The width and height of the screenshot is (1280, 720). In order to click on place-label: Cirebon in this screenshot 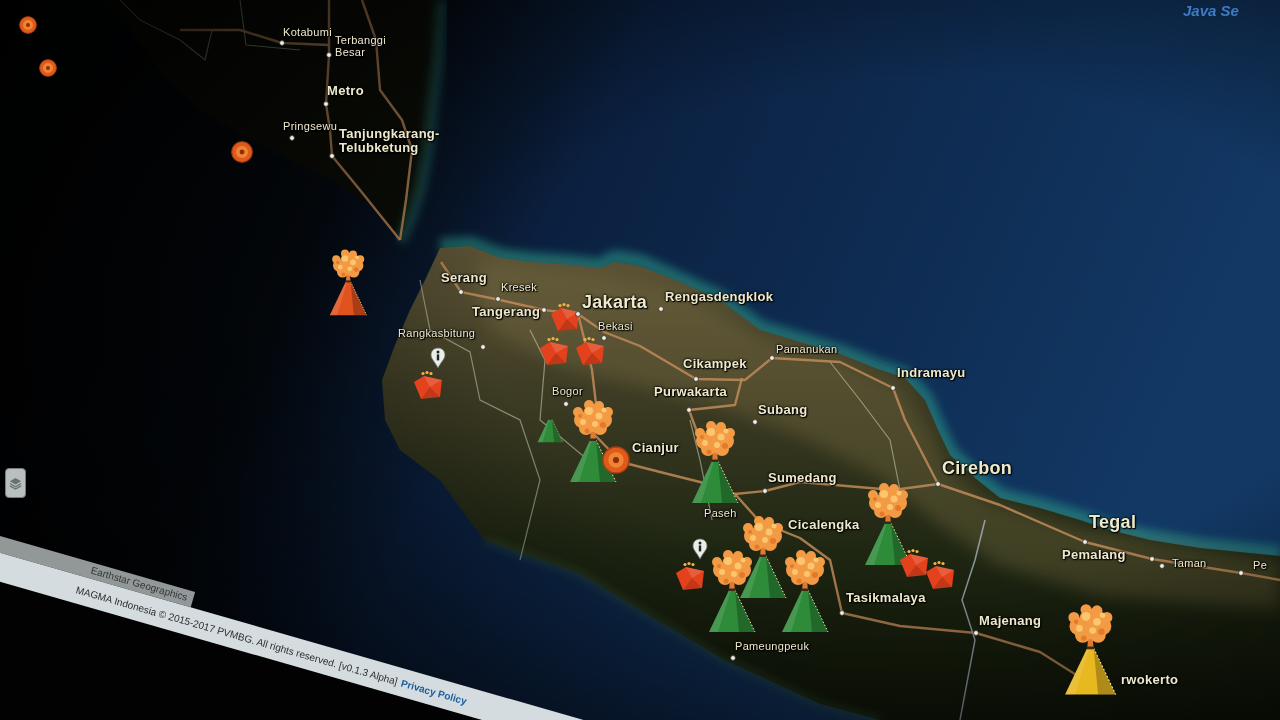, I will do `click(977, 469)`.